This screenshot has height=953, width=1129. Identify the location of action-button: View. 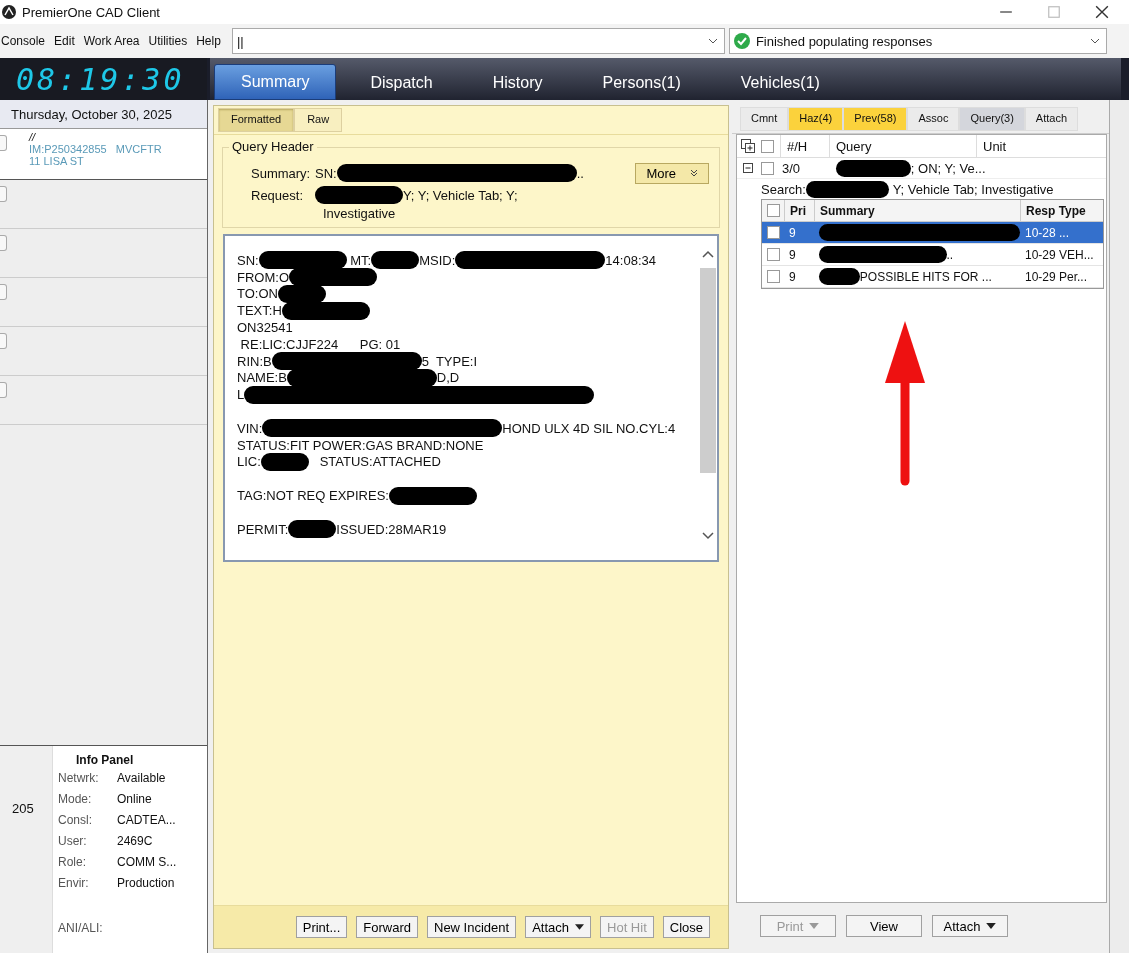
(884, 926).